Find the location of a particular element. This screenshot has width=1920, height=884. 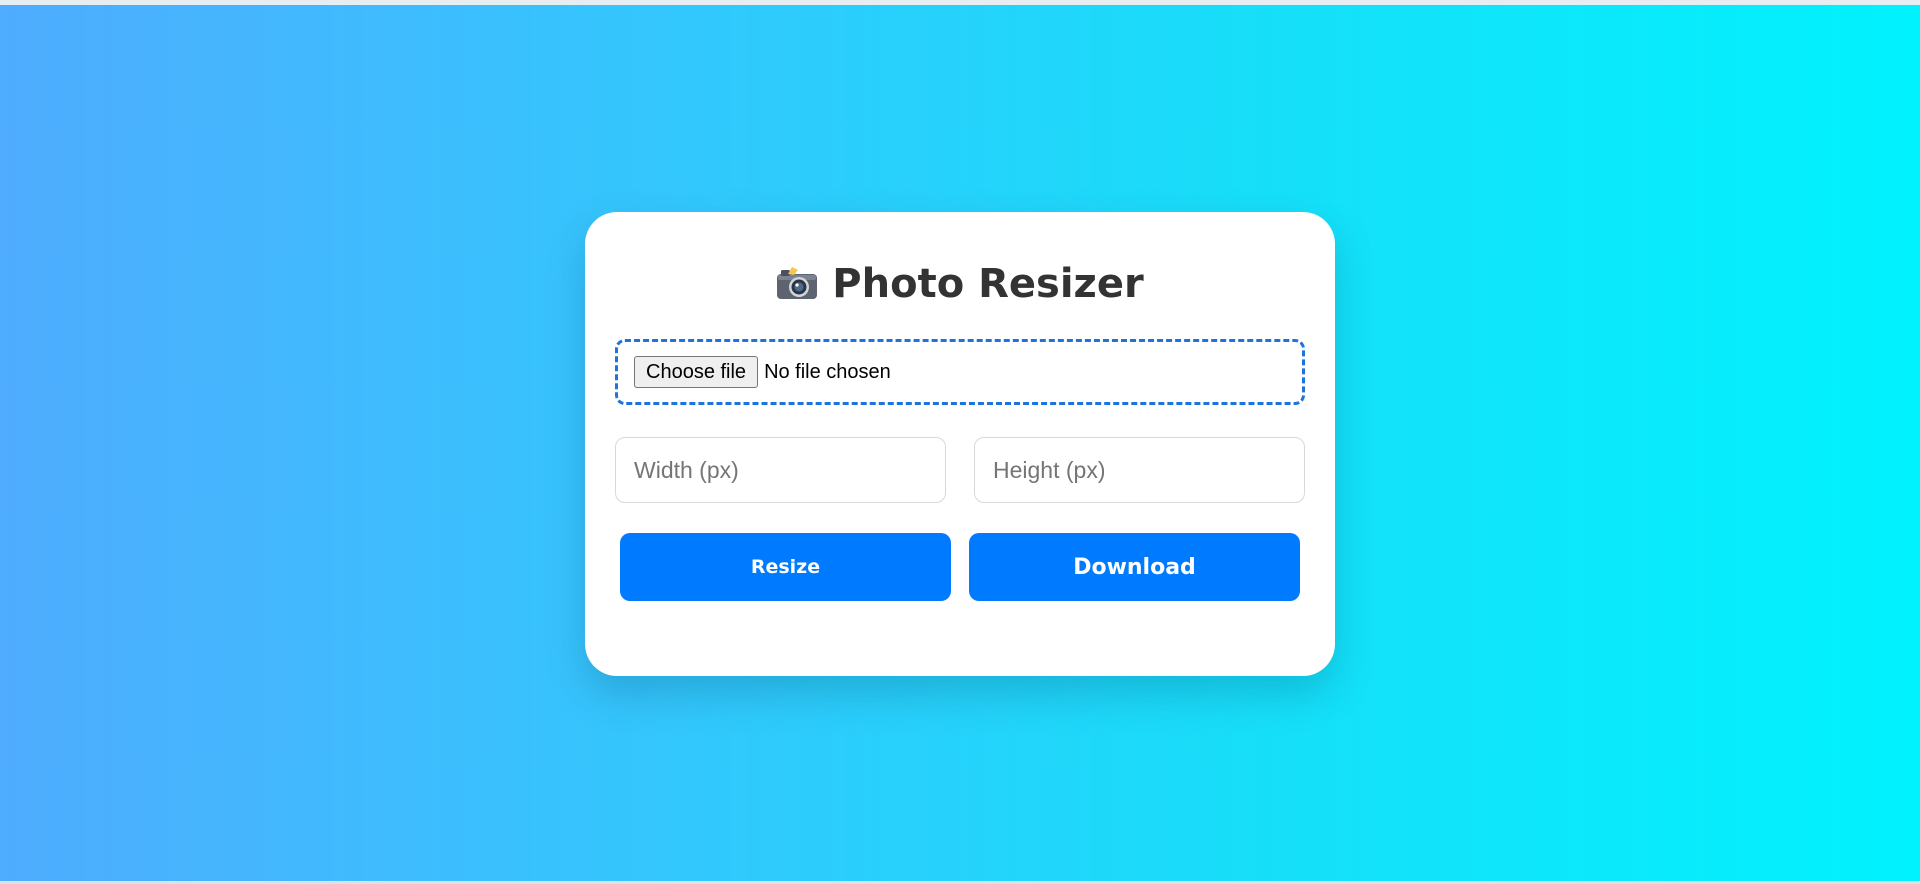

download-button: Download is located at coordinates (1134, 567).